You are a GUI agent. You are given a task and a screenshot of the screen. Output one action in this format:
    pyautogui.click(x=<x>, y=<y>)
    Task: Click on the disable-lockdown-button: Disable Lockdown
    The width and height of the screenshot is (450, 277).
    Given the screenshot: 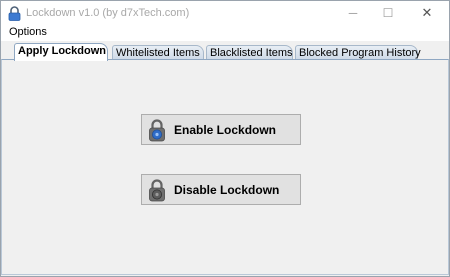 What is the action you would take?
    pyautogui.click(x=221, y=189)
    